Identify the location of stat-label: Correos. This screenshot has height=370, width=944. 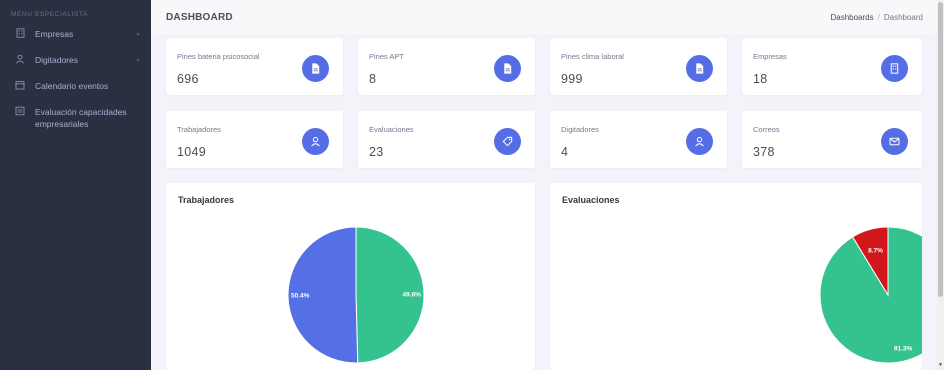
(766, 129).